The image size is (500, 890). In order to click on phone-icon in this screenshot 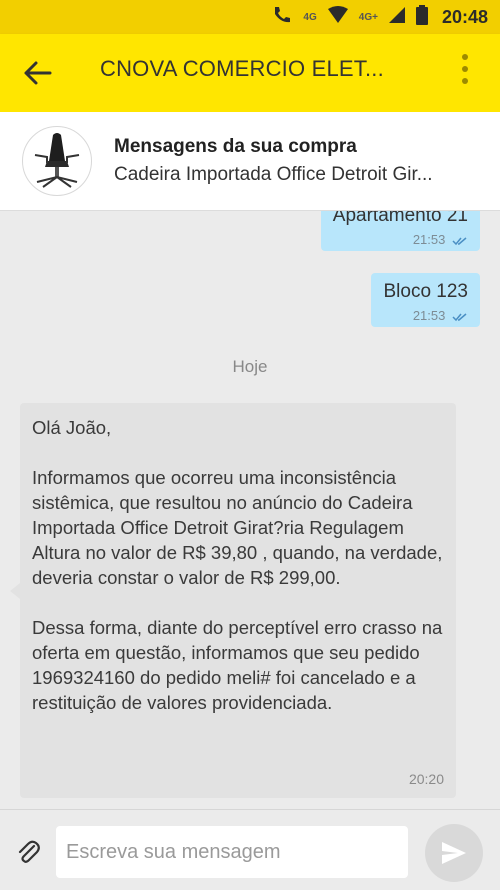, I will do `click(282, 17)`.